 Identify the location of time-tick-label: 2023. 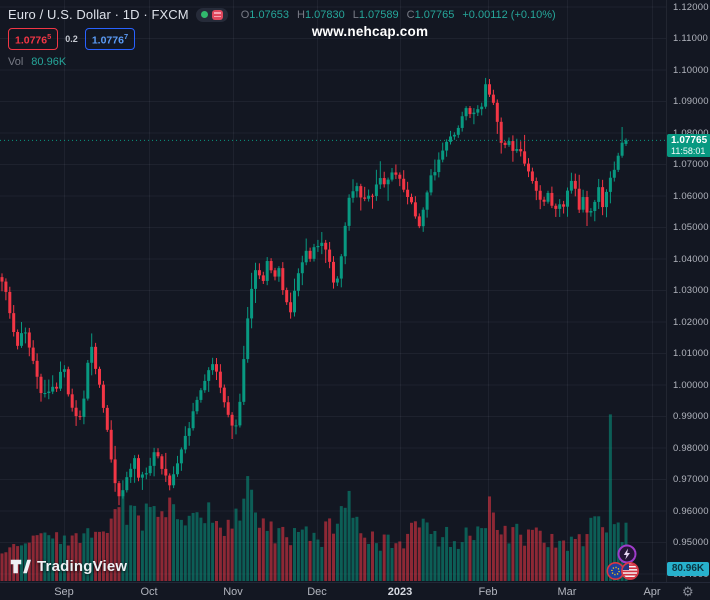
(400, 592).